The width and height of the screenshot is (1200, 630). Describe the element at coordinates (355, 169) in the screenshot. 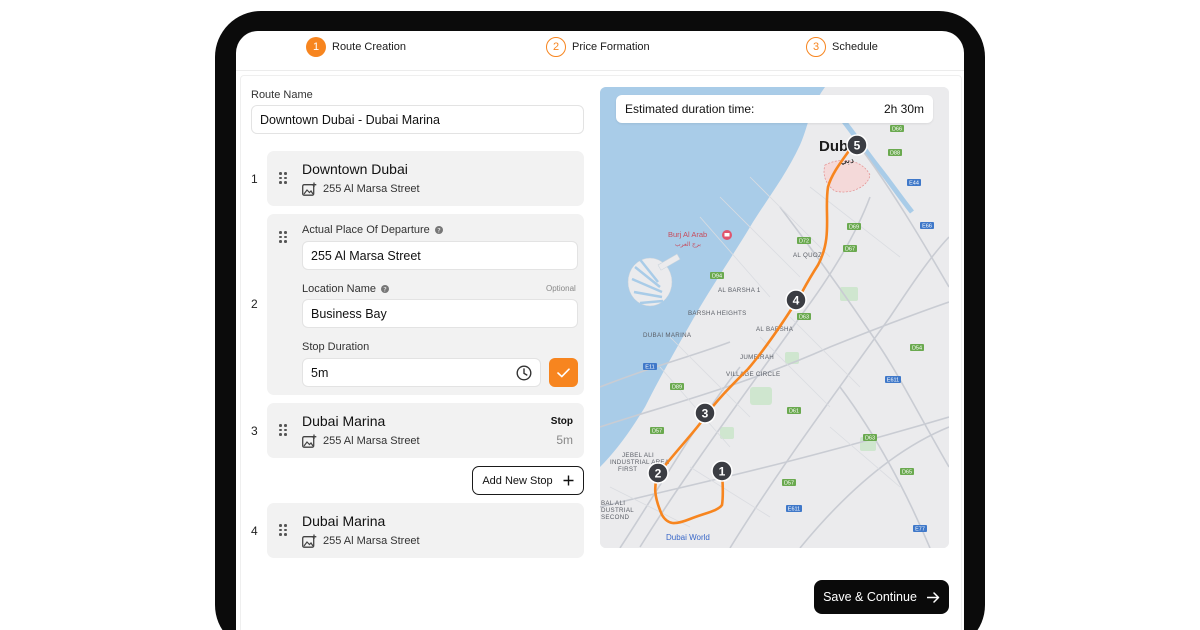

I see `stop-title: Downtown Dubai` at that location.